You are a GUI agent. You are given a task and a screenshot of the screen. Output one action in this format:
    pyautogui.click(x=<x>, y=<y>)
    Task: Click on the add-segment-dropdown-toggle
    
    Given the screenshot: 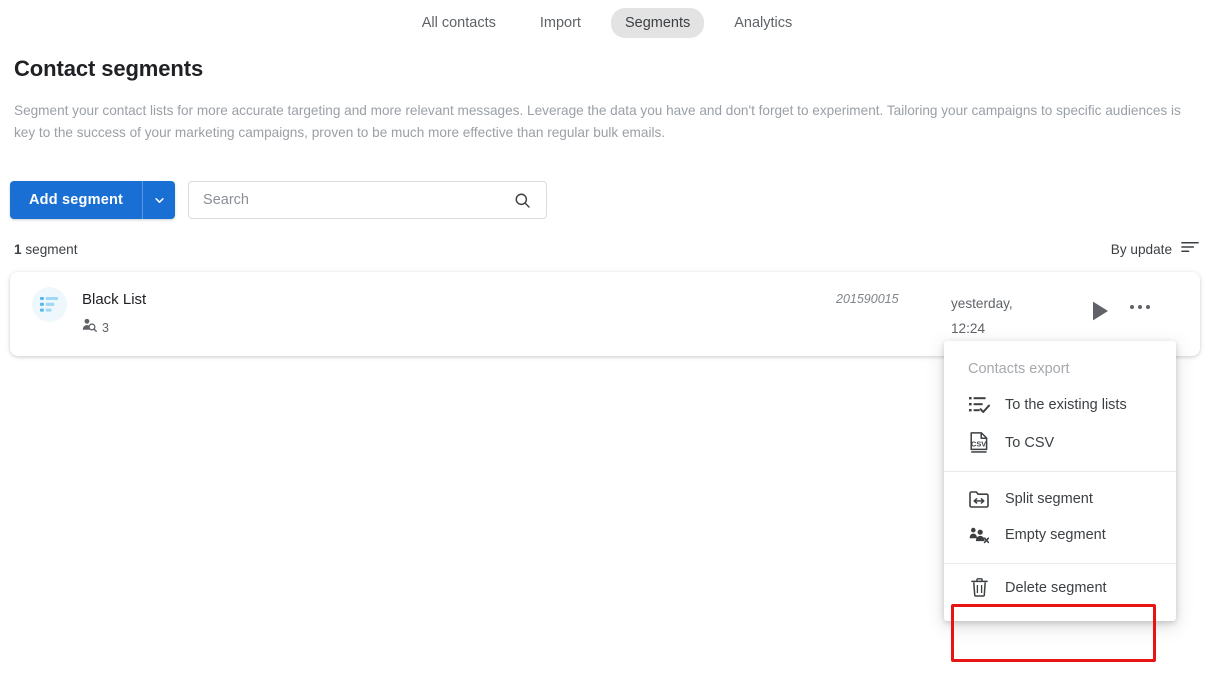 What is the action you would take?
    pyautogui.click(x=159, y=200)
    